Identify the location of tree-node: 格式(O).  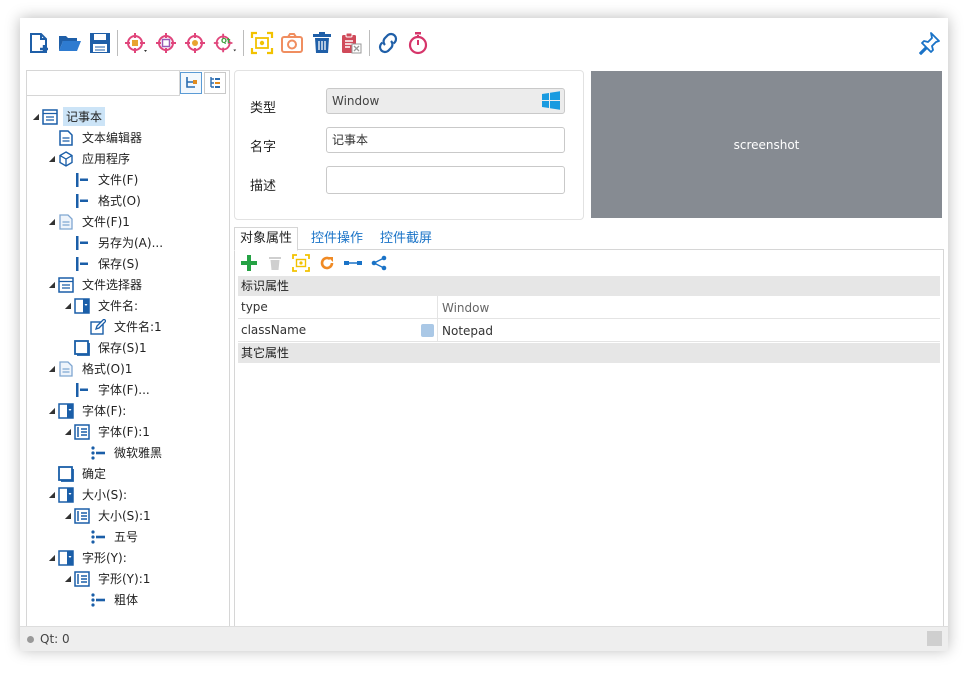
(103, 200).